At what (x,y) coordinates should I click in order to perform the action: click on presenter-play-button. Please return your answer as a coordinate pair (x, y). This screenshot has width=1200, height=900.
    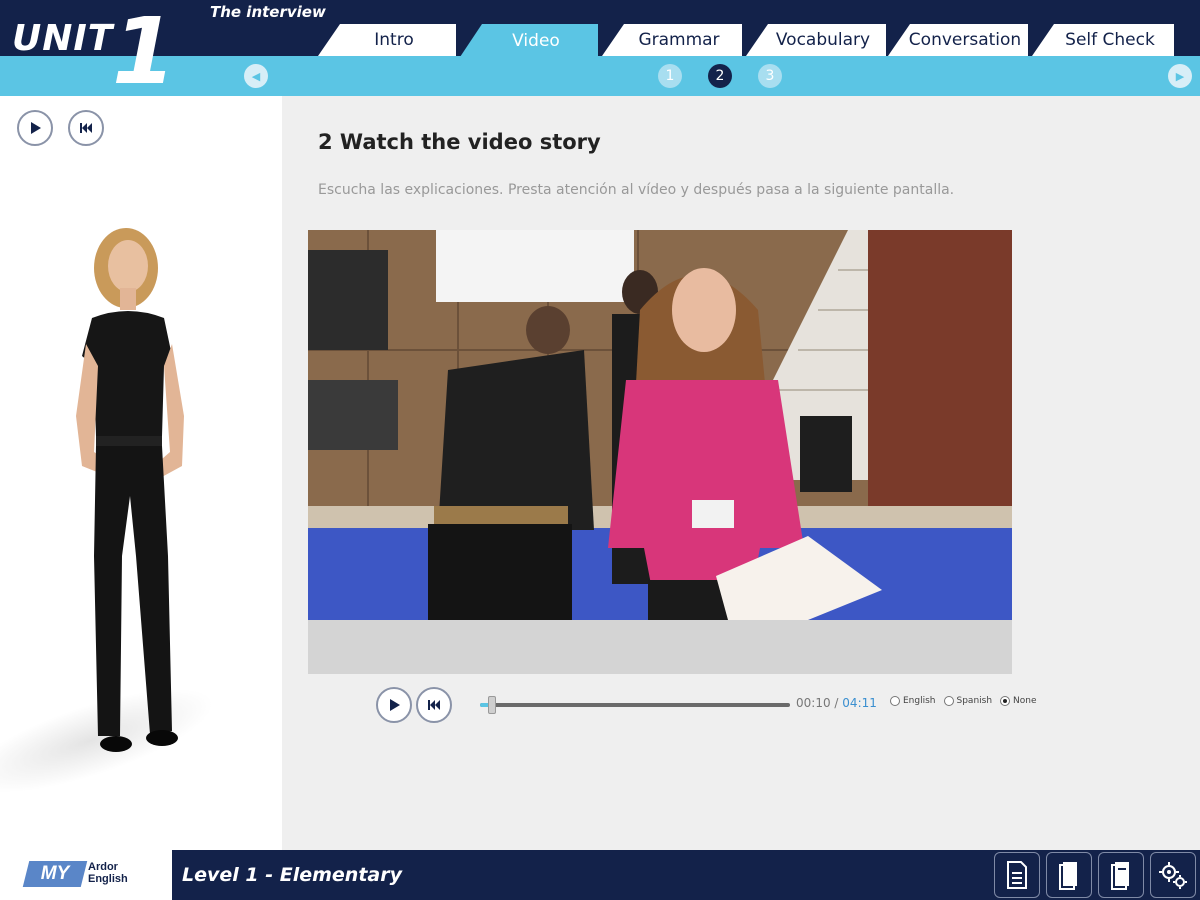
    Looking at the image, I should click on (35, 128).